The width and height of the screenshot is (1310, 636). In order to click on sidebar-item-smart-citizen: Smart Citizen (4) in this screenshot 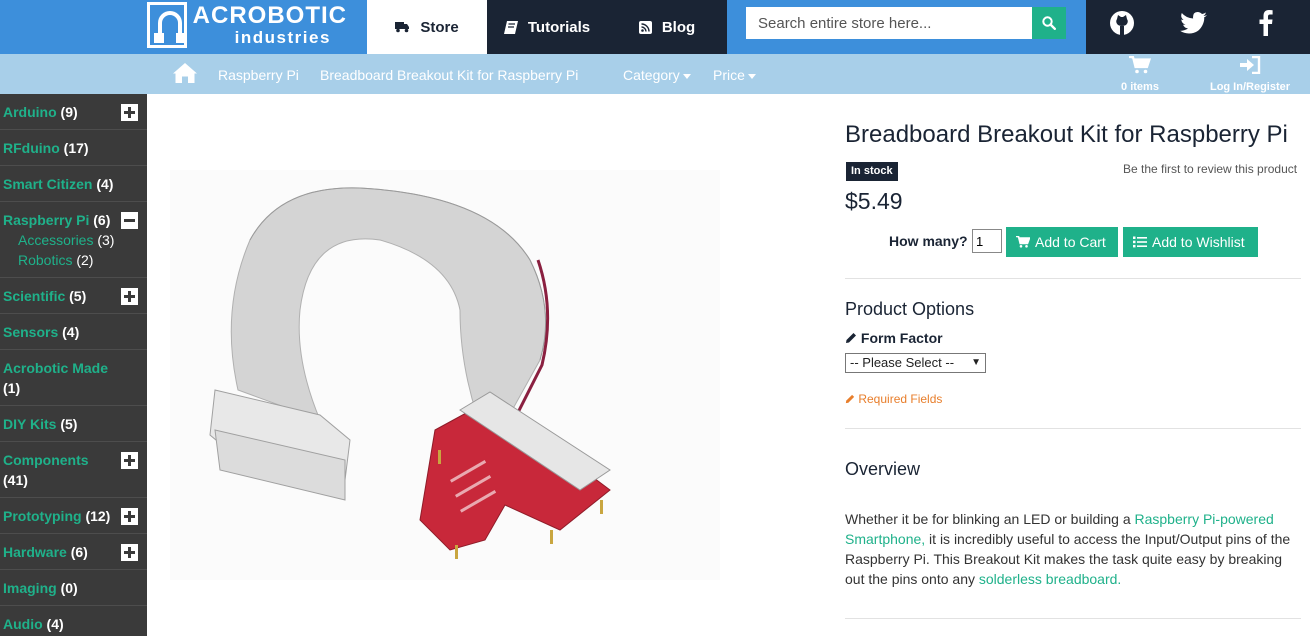, I will do `click(73, 184)`.